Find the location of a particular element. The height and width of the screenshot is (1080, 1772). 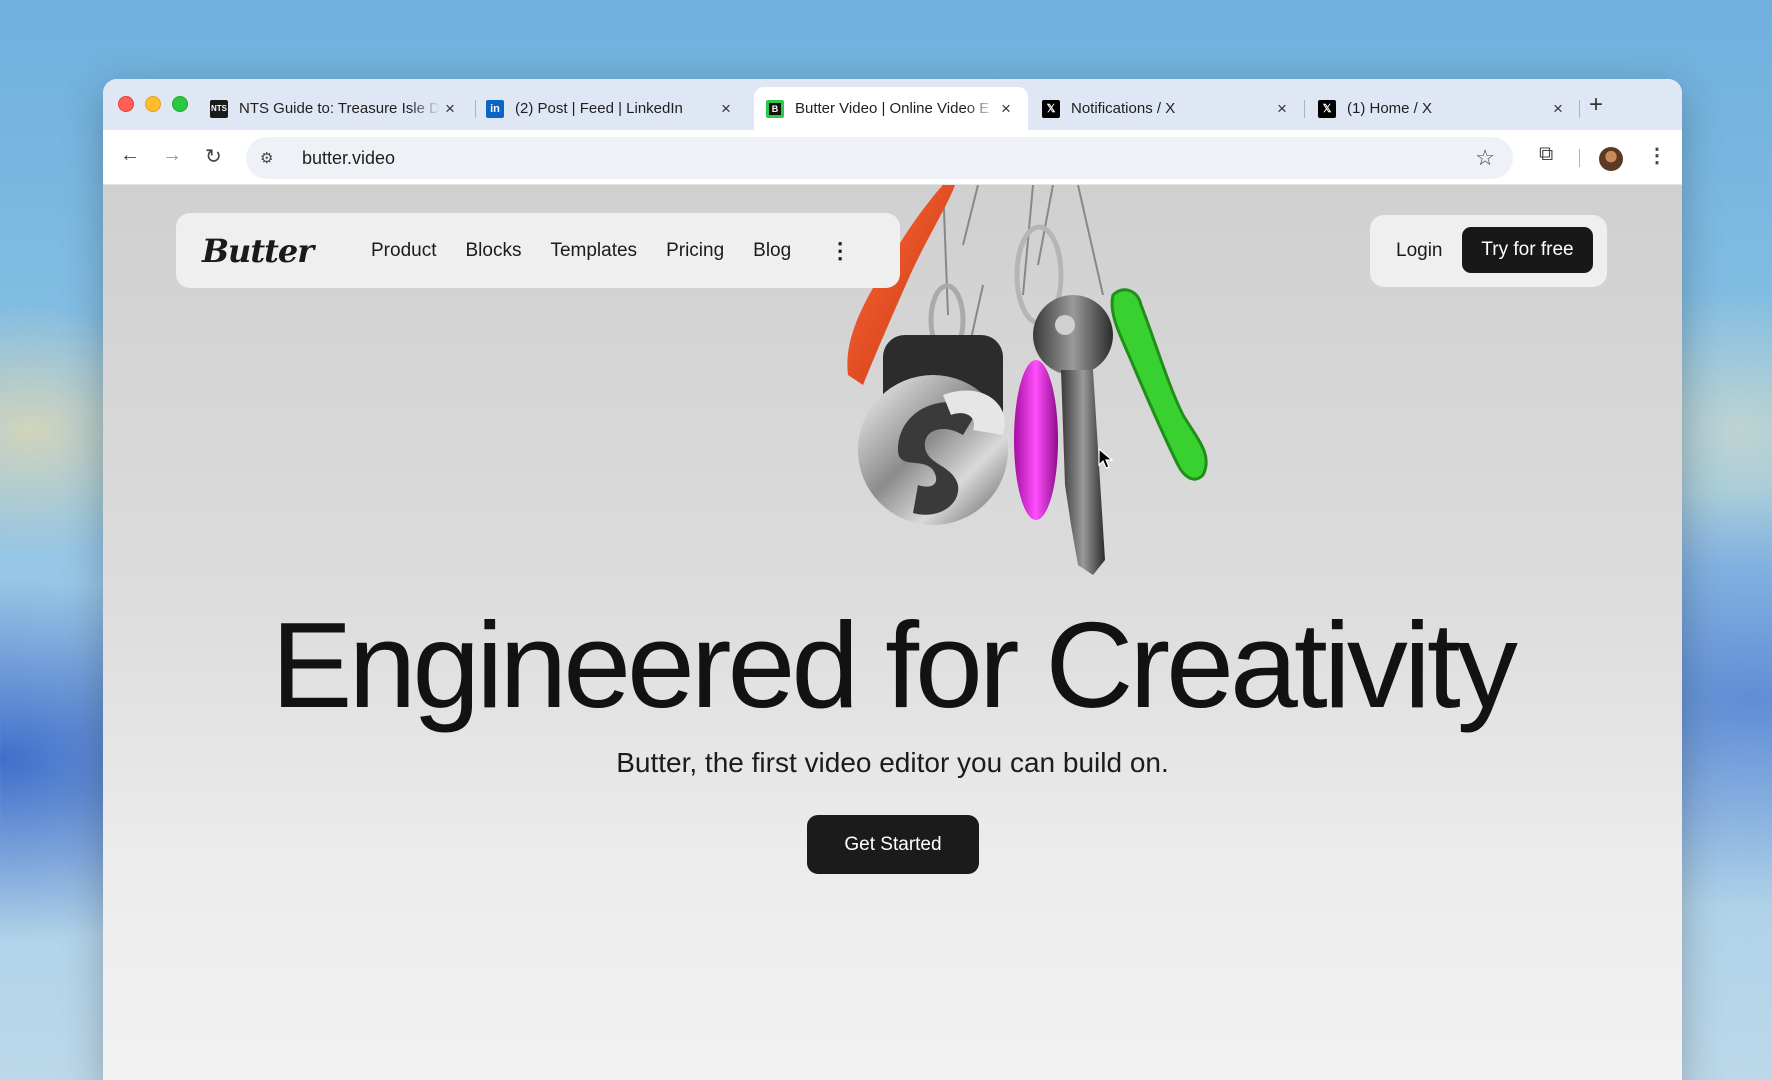

tab-x-notifications: 𝕏 Notifications / X × is located at coordinates (1167, 108).